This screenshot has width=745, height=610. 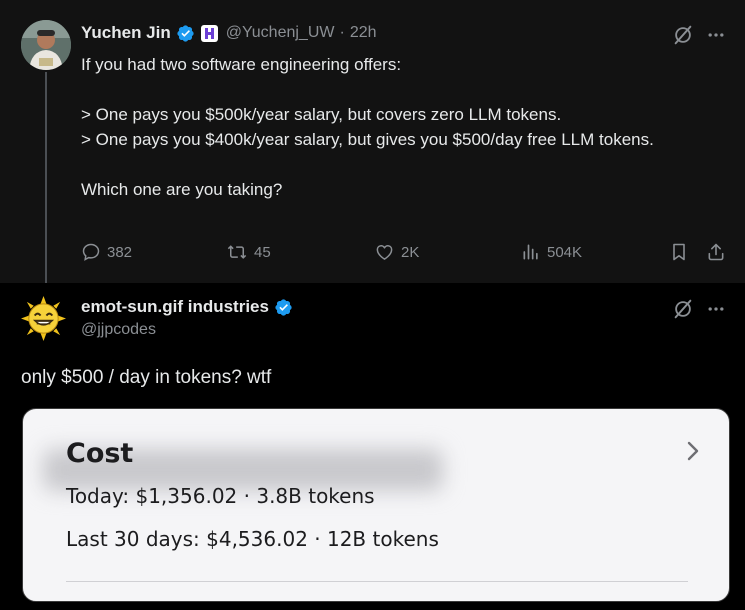 I want to click on reply-count: 382, so click(x=120, y=252).